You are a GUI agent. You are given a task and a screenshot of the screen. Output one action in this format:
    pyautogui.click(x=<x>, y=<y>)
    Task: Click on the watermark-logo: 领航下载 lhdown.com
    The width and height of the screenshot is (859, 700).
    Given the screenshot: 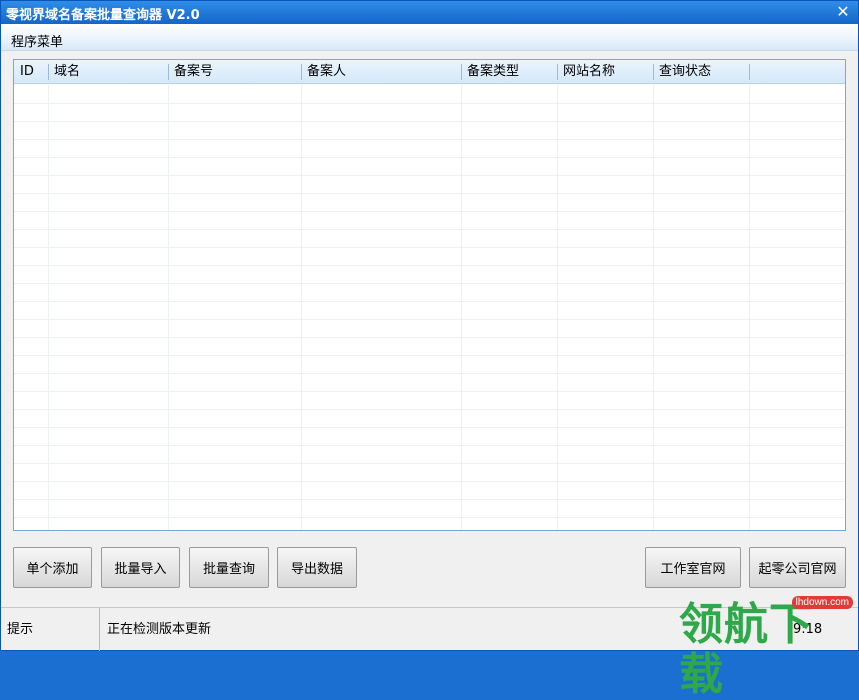 What is the action you would take?
    pyautogui.click(x=767, y=647)
    